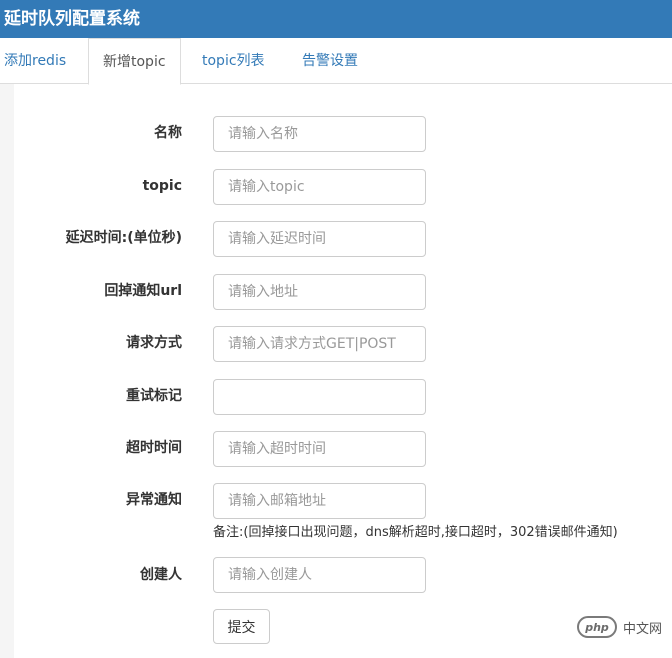 The image size is (672, 658). I want to click on callback-url-input, so click(319, 292).